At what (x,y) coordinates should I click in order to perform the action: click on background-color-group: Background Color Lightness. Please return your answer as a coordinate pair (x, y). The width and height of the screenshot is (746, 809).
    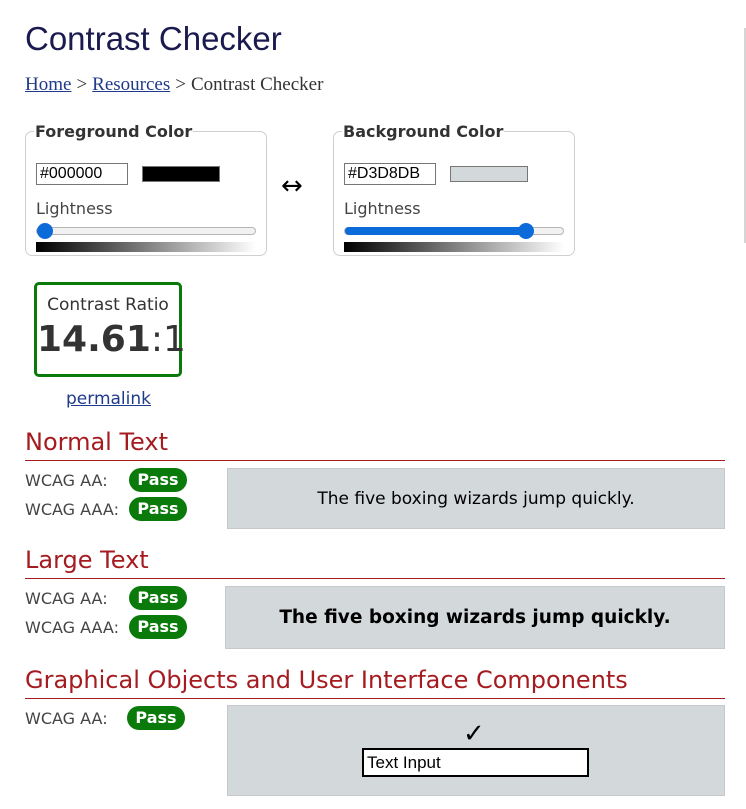
    Looking at the image, I should click on (454, 189).